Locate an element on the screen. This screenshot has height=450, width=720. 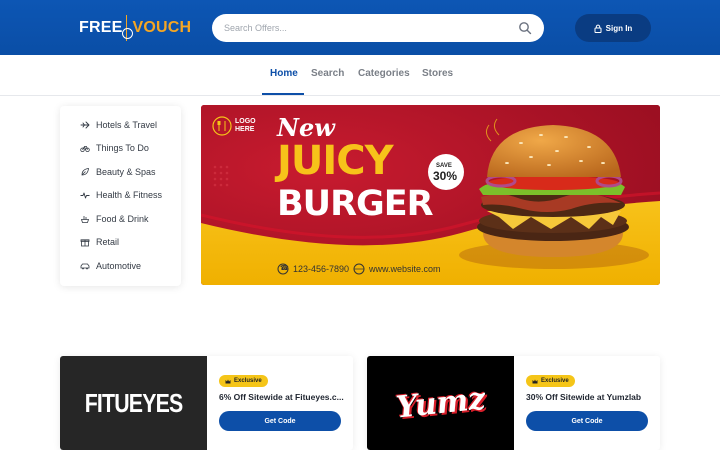
food-icon is located at coordinates (85, 219).